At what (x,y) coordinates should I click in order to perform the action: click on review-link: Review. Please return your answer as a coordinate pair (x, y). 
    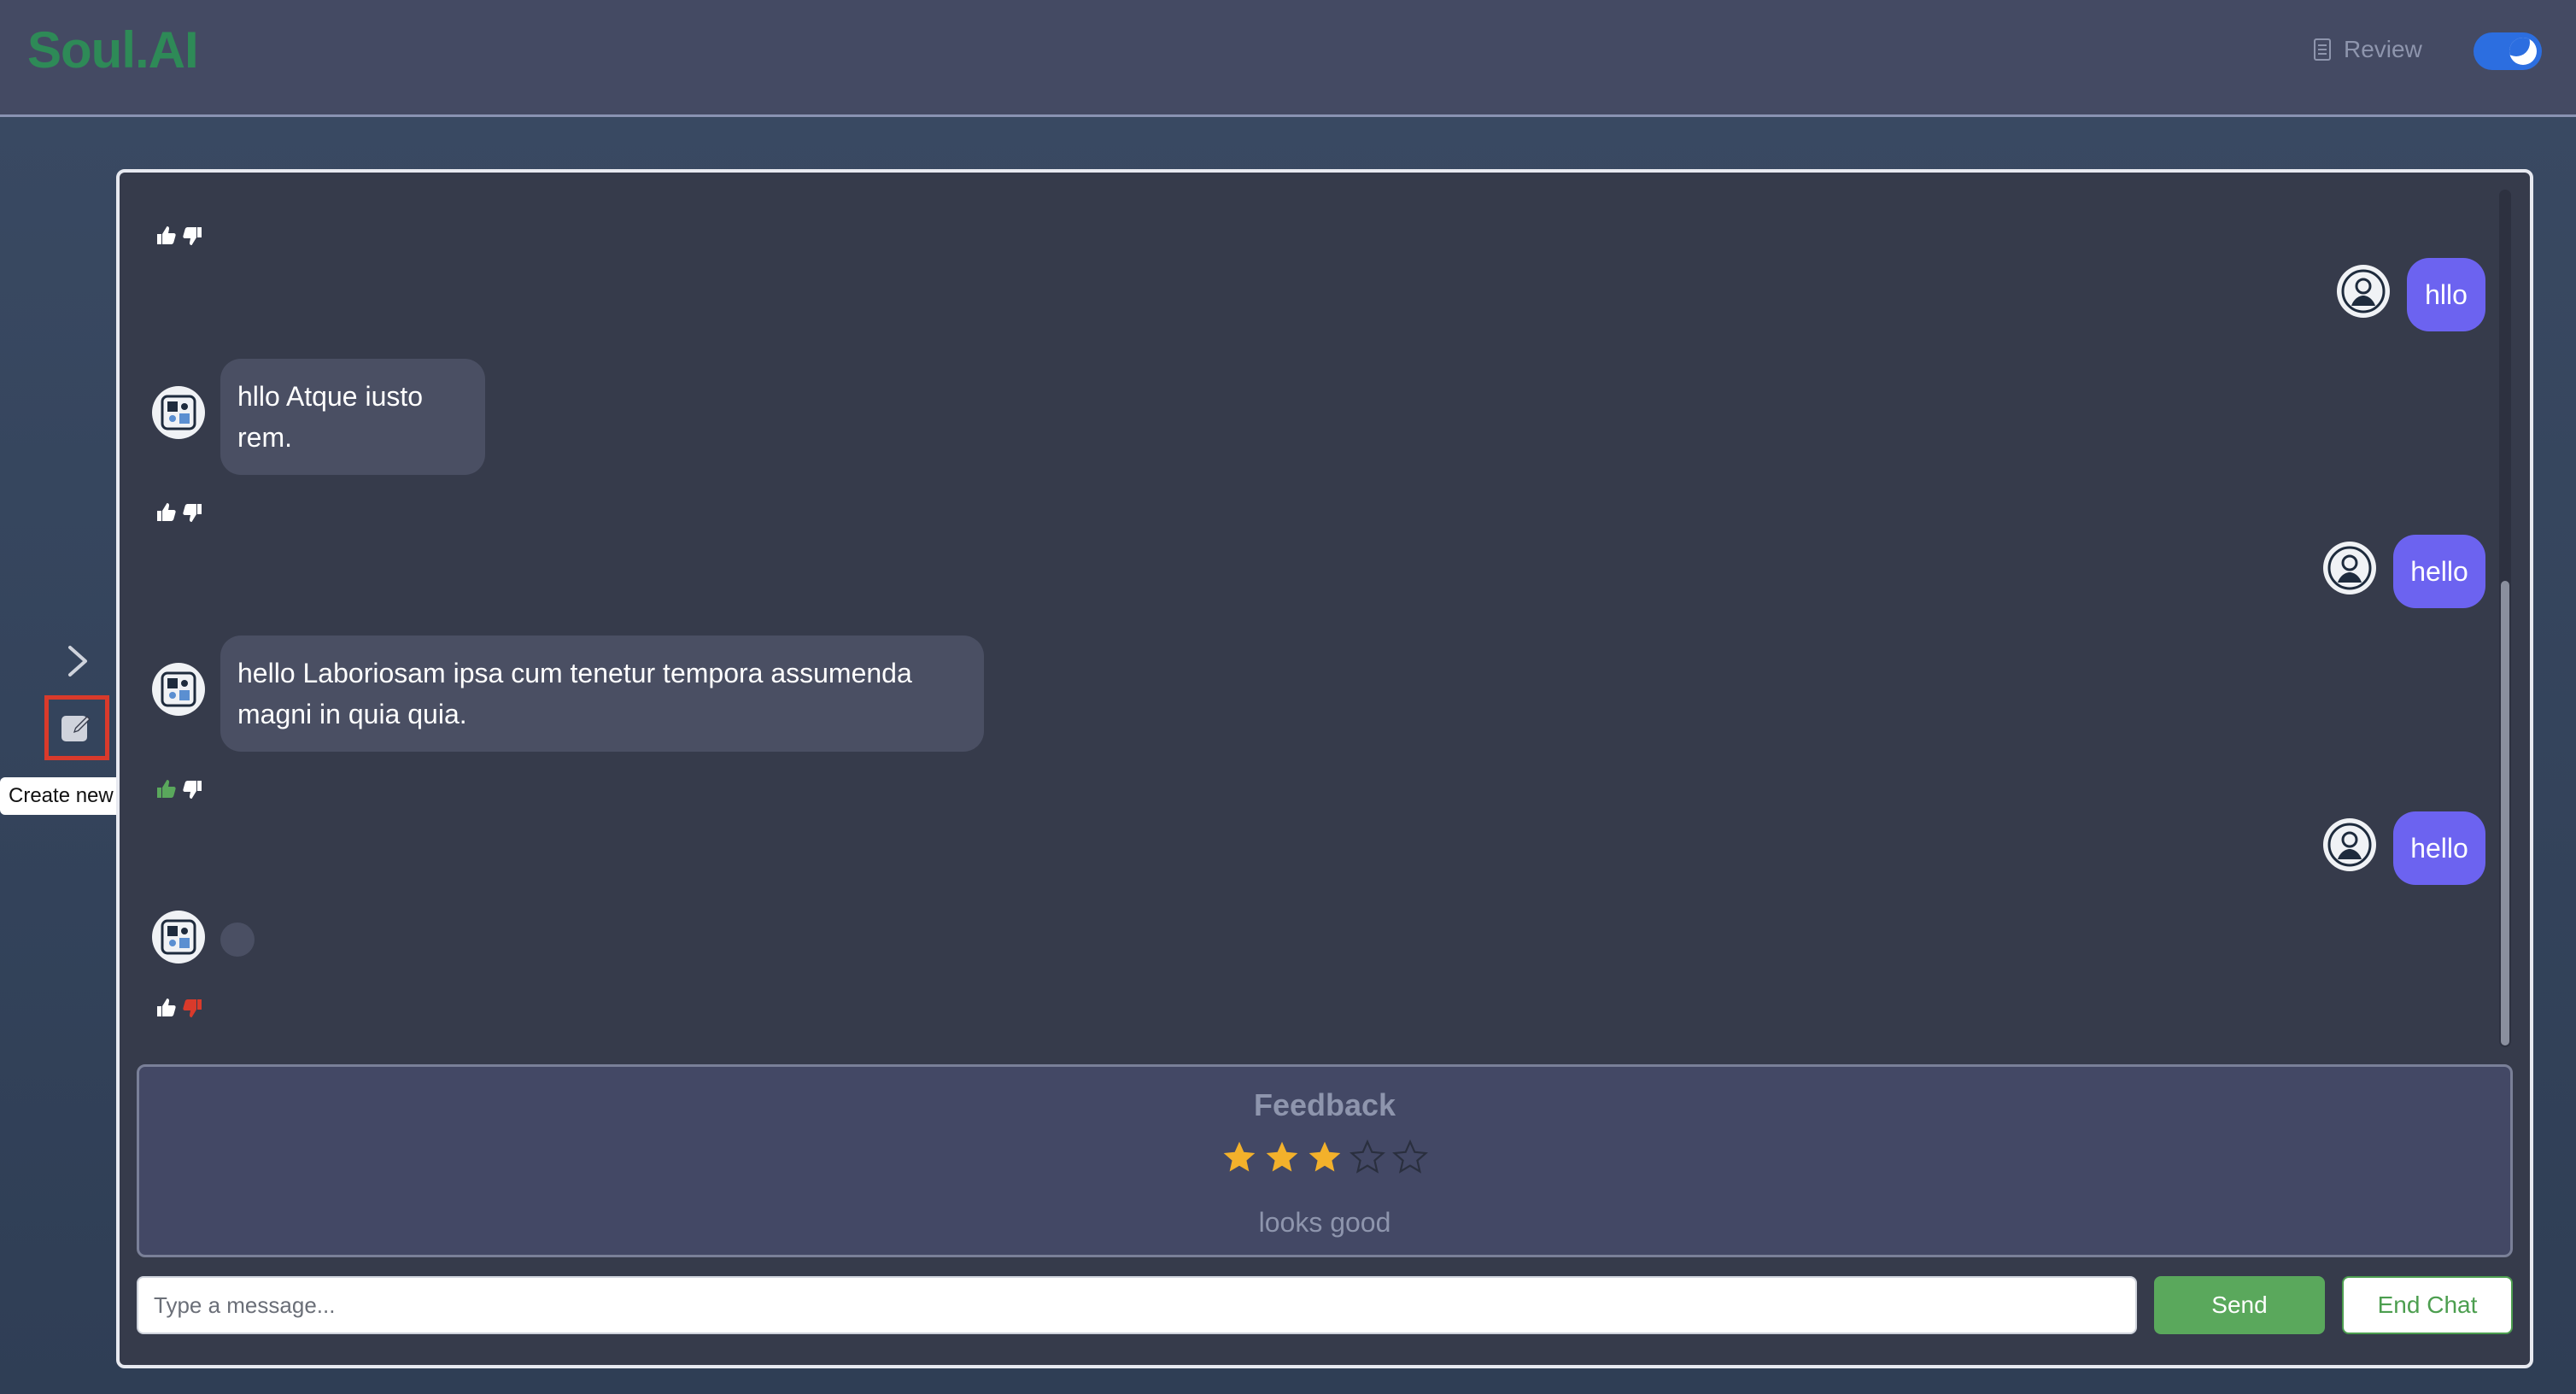
    Looking at the image, I should click on (2367, 49).